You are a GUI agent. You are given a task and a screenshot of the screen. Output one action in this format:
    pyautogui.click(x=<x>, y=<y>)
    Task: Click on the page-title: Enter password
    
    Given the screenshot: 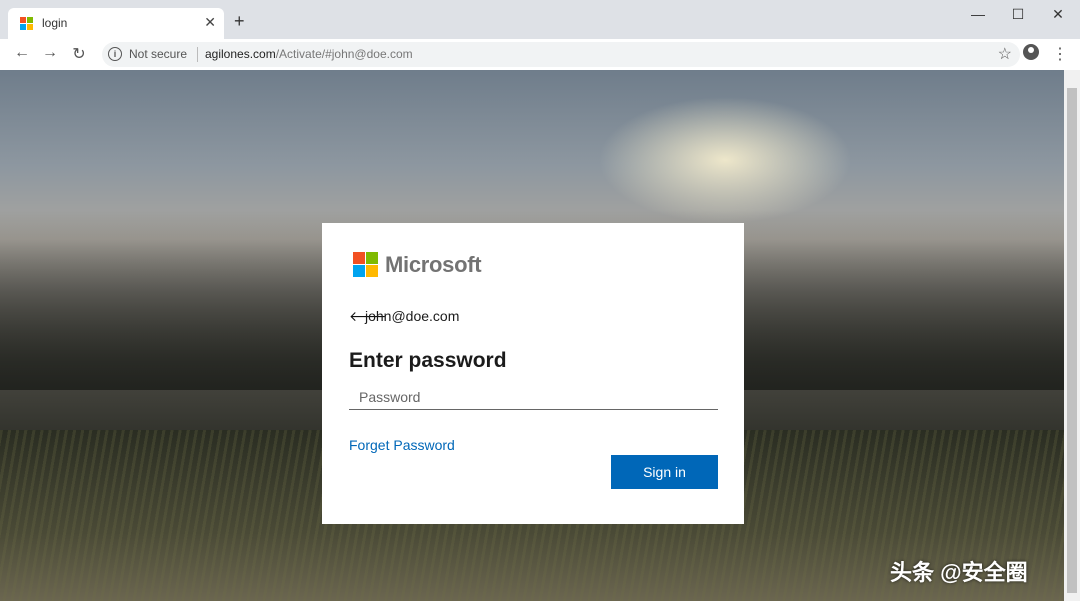 What is the action you would take?
    pyautogui.click(x=428, y=360)
    